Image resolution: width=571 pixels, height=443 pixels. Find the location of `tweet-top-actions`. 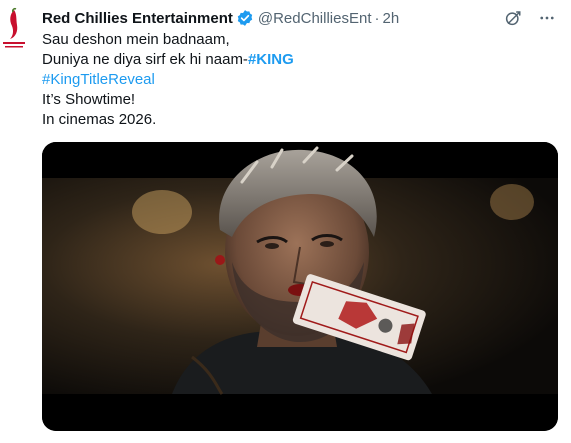

tweet-top-actions is located at coordinates (530, 18).